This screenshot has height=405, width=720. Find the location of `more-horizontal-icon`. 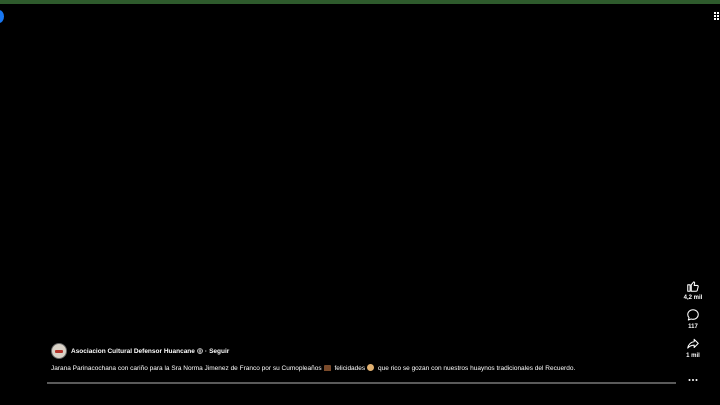

more-horizontal-icon is located at coordinates (693, 380).